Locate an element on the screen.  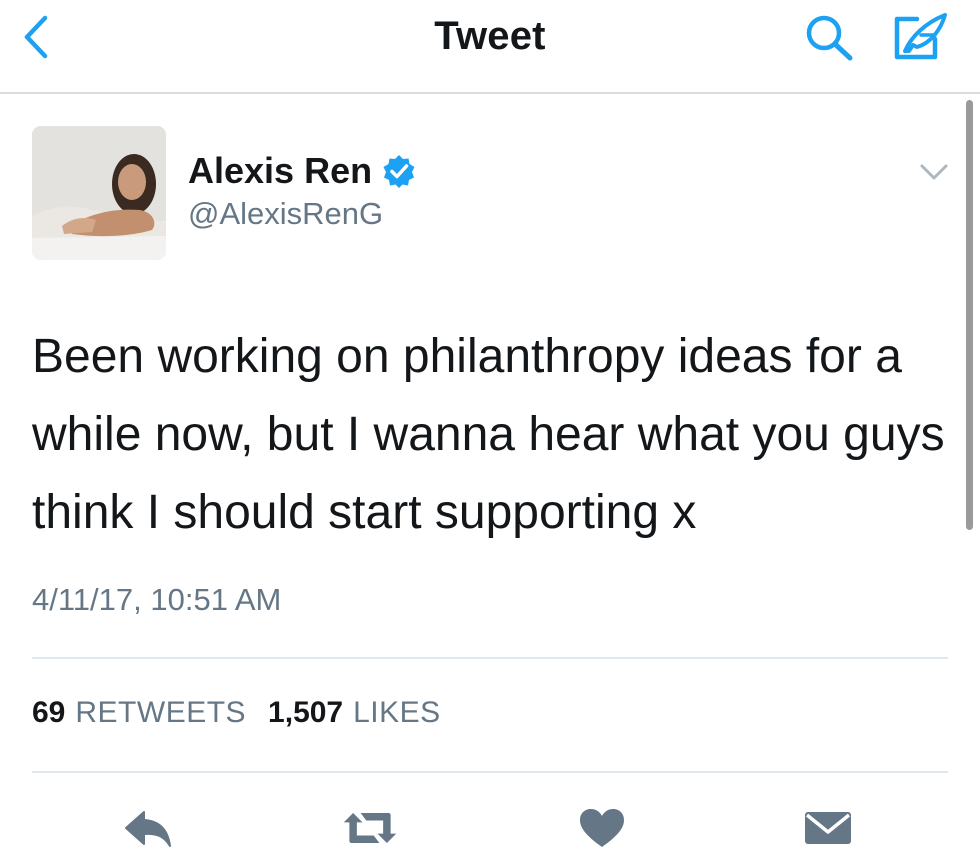
like-count: 1,507 is located at coordinates (305, 713).